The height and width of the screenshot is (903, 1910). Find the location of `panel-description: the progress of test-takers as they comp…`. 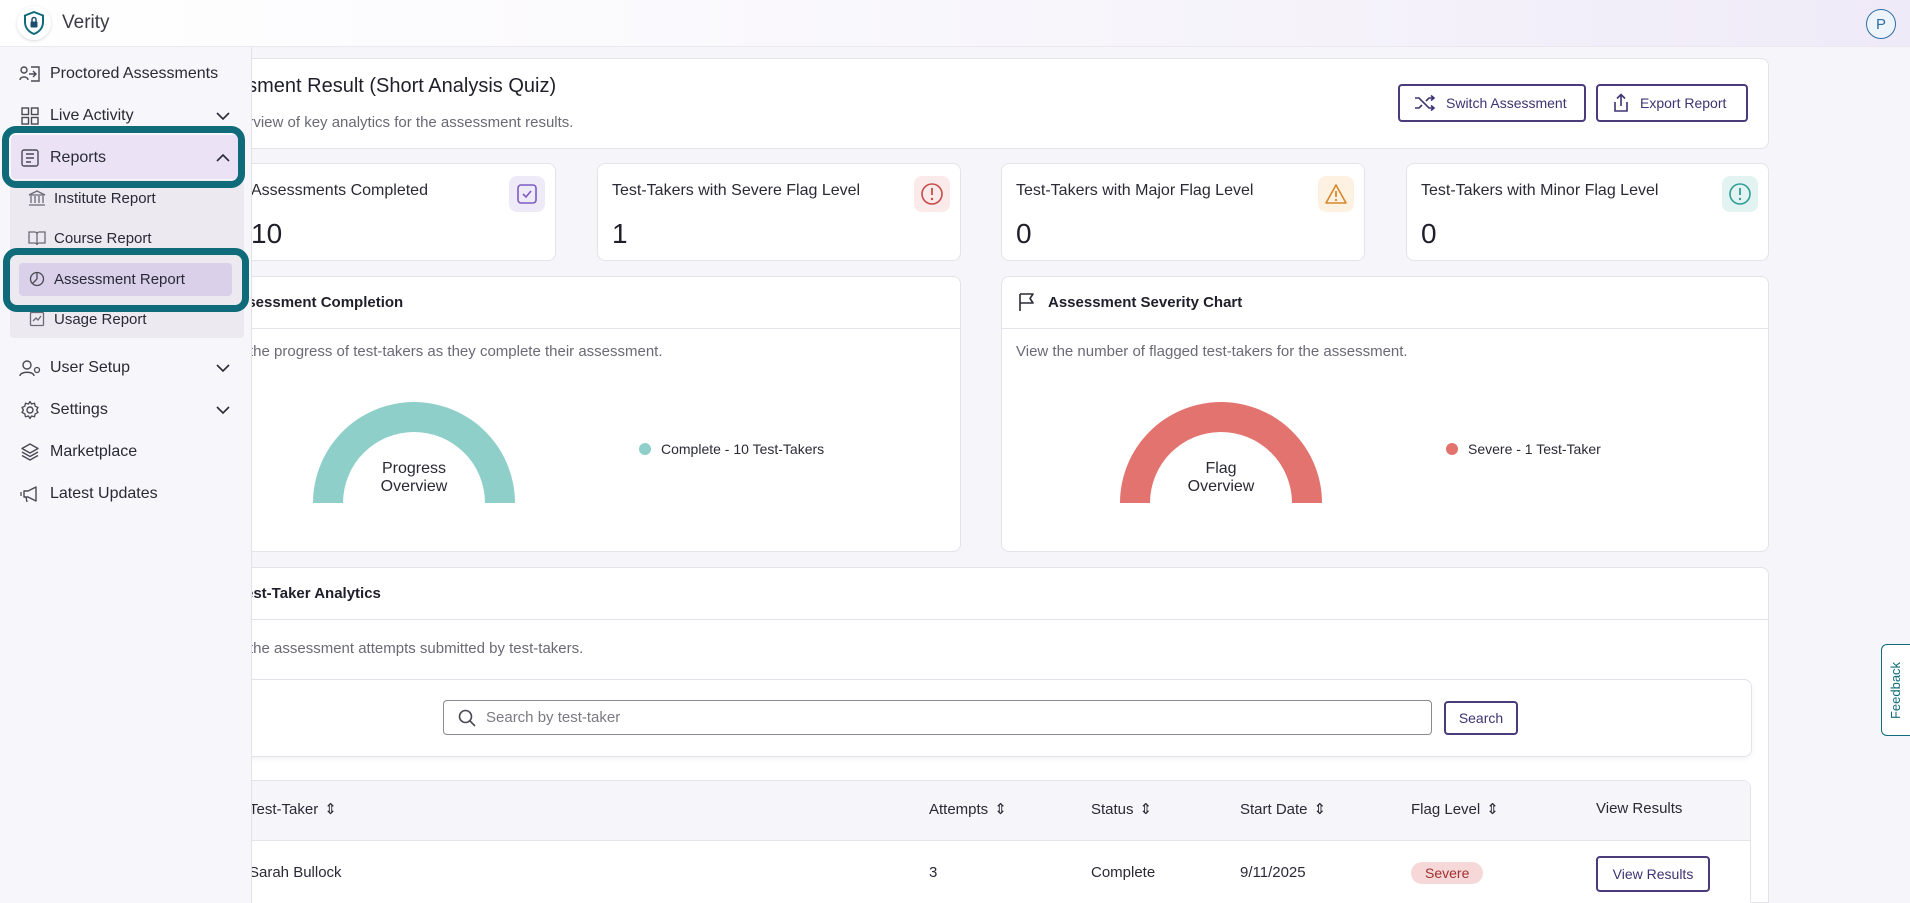

panel-description: the progress of test-takers as they comp… is located at coordinates (456, 351).